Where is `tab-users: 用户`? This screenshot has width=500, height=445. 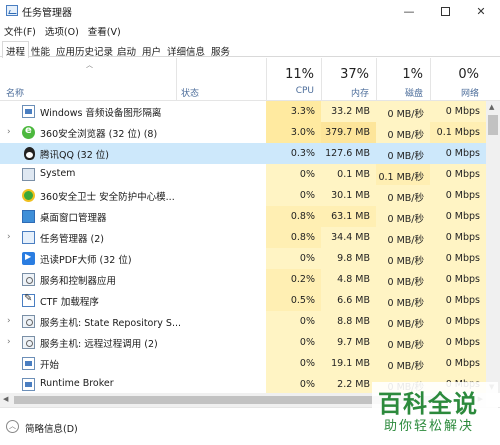 tab-users: 用户 is located at coordinates (151, 49).